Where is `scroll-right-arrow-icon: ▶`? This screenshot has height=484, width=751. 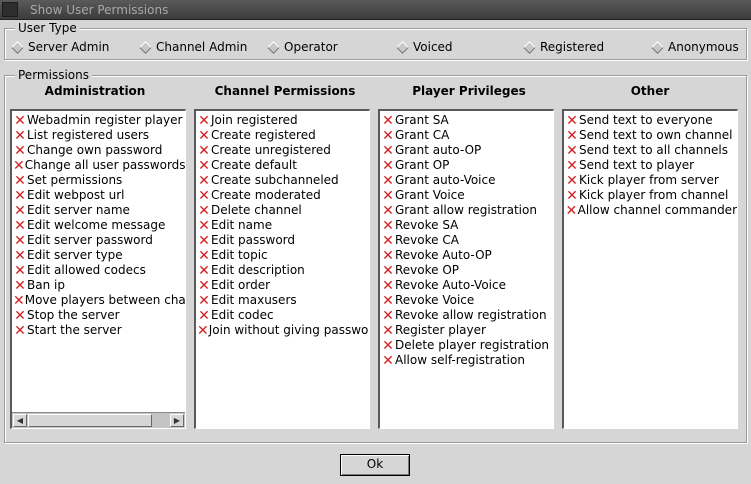 scroll-right-arrow-icon: ▶ is located at coordinates (177, 420).